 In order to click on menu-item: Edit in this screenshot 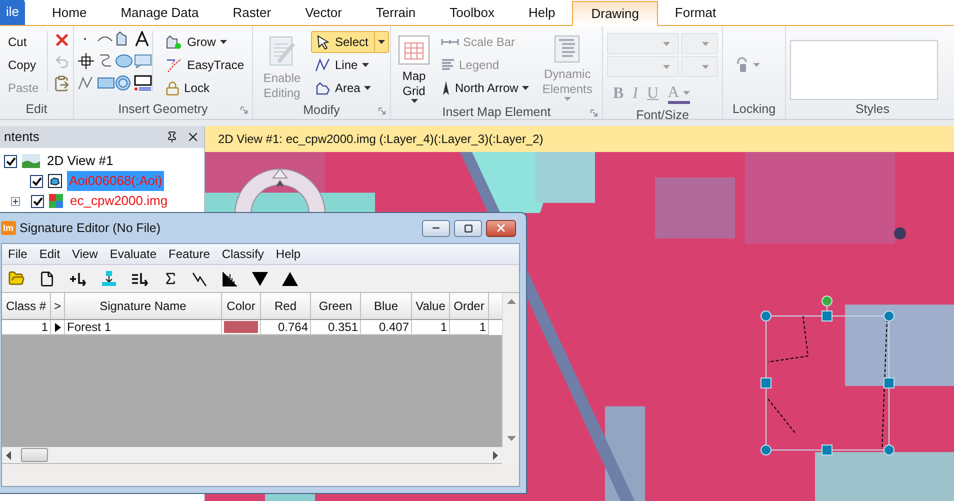, I will do `click(49, 254)`.